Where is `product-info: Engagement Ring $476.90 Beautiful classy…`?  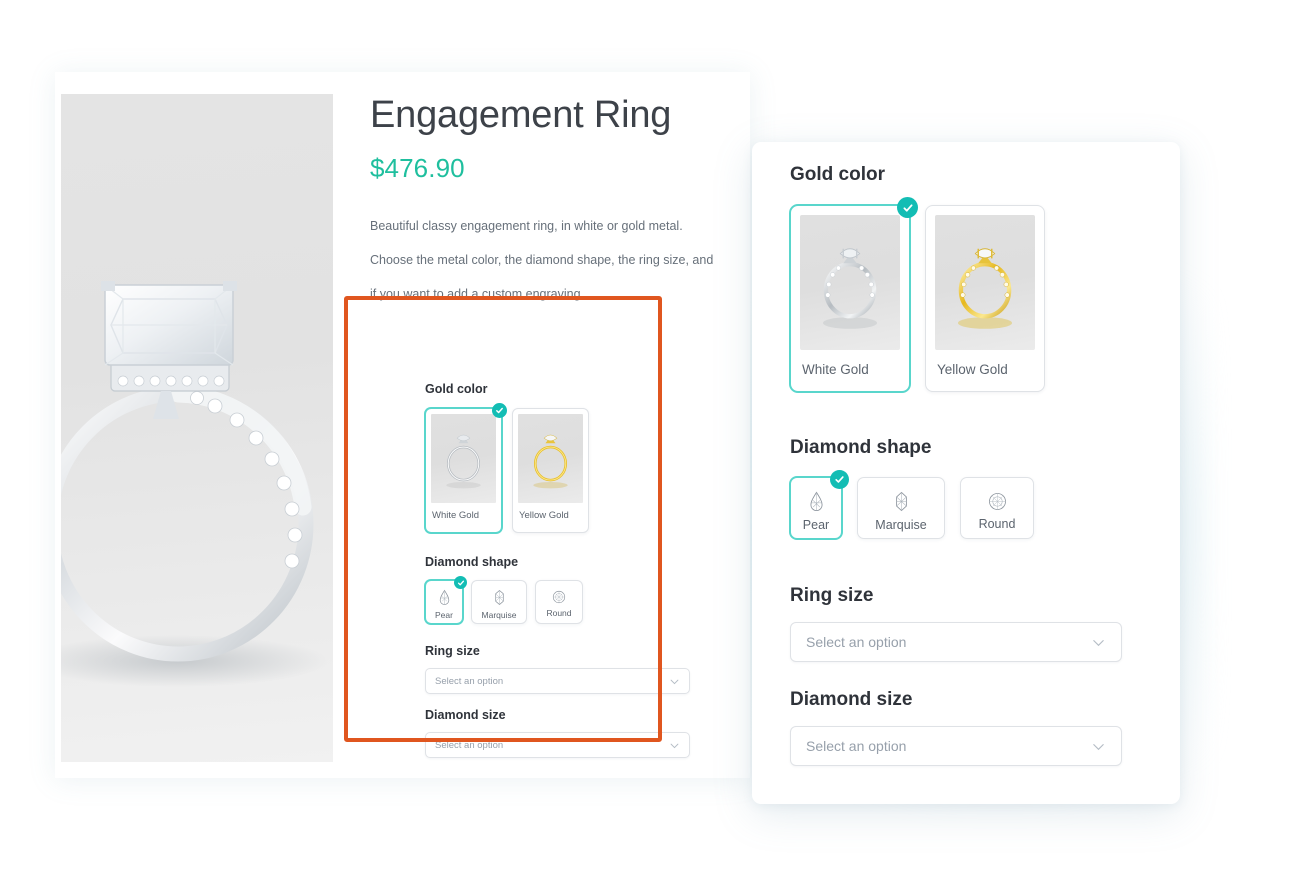
product-info: Engagement Ring $476.90 Beautiful classy… is located at coordinates (556, 203).